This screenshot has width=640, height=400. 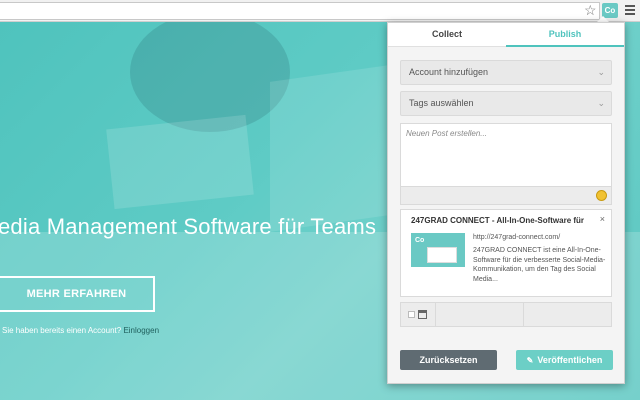 What do you see at coordinates (517, 237) in the screenshot?
I see `link-preview-url: http://247grad-connect.com/` at bounding box center [517, 237].